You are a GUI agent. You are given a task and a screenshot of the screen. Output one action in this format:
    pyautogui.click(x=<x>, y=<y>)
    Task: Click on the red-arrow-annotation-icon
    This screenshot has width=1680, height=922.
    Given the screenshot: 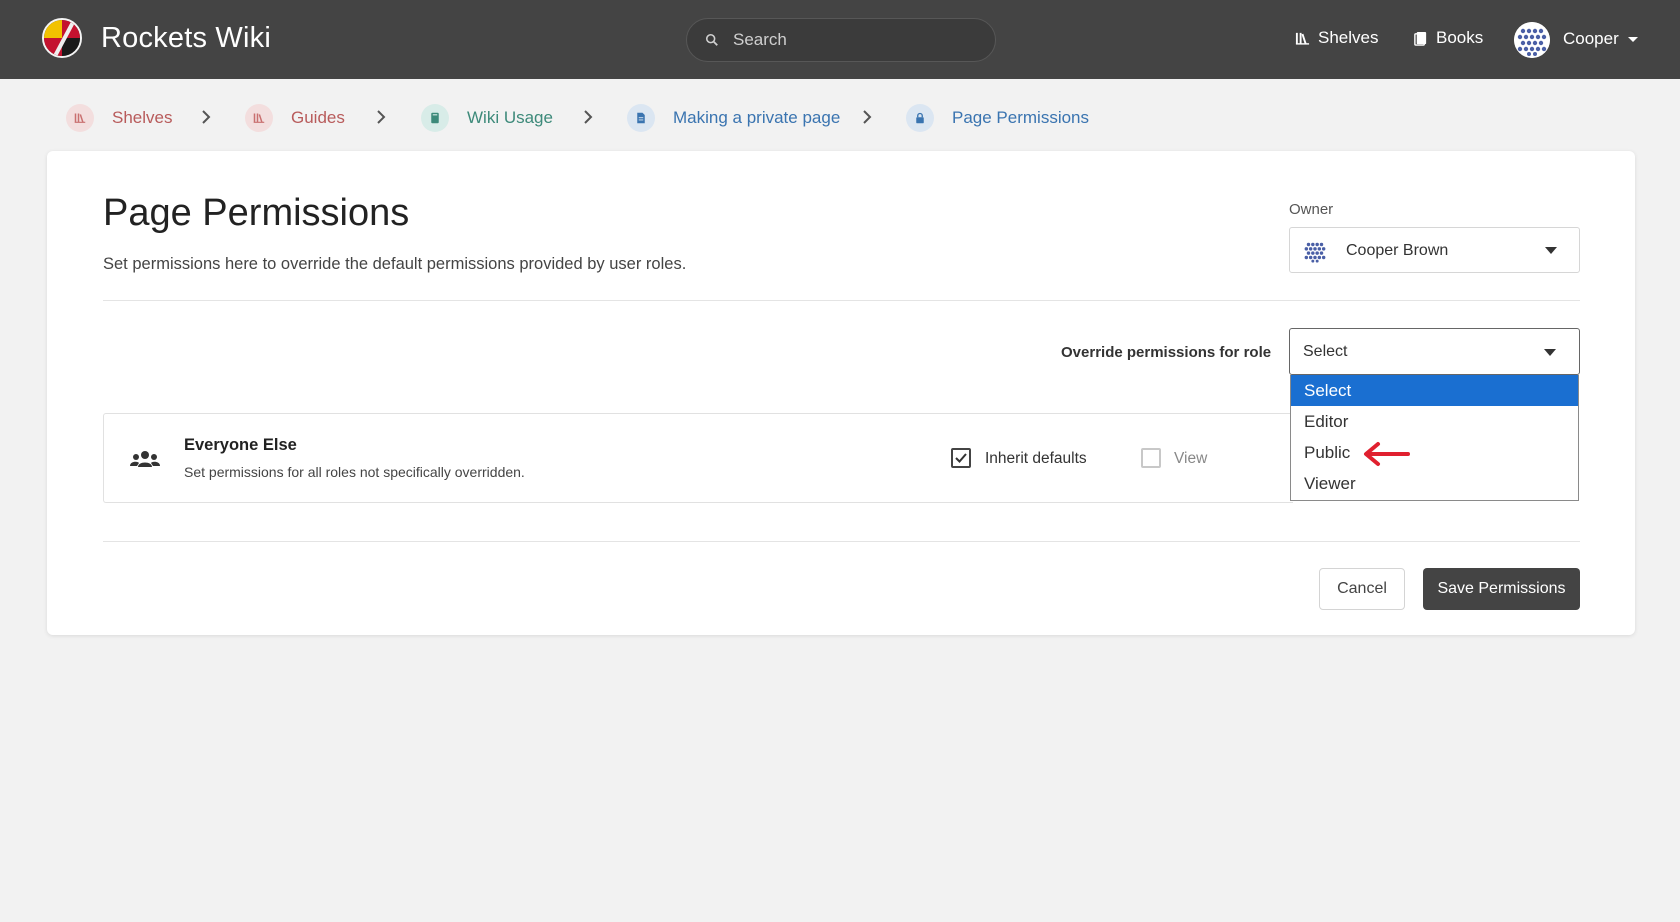 What is the action you would take?
    pyautogui.click(x=1387, y=454)
    